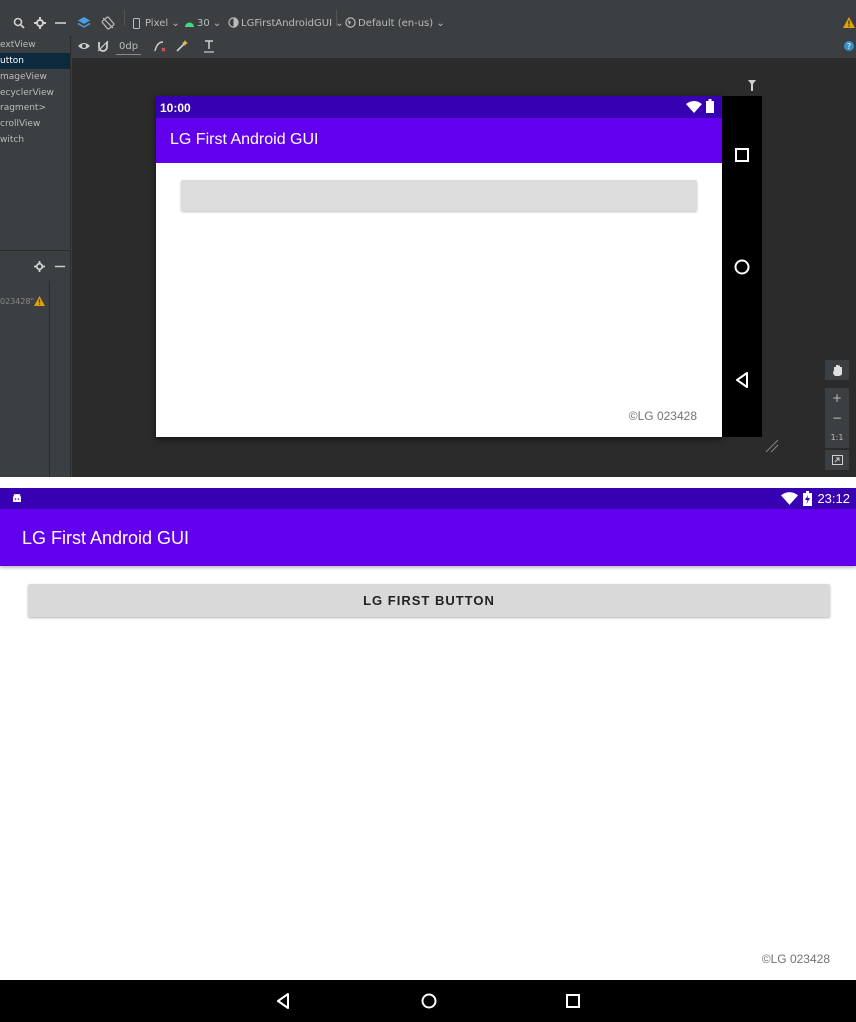 This screenshot has height=1022, width=856. Describe the element at coordinates (175, 108) in the screenshot. I see `preview-status-time: 10:00` at that location.